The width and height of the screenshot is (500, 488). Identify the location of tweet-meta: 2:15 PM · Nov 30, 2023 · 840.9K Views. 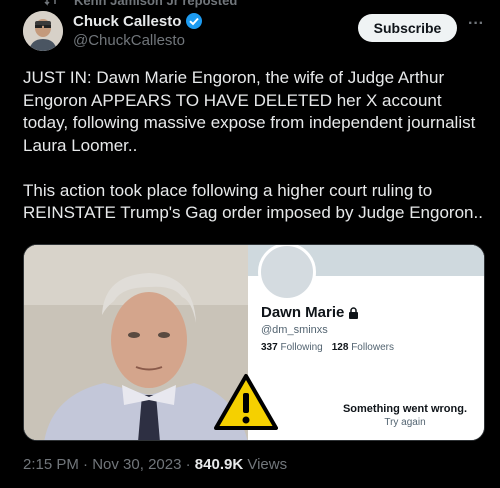
(155, 464).